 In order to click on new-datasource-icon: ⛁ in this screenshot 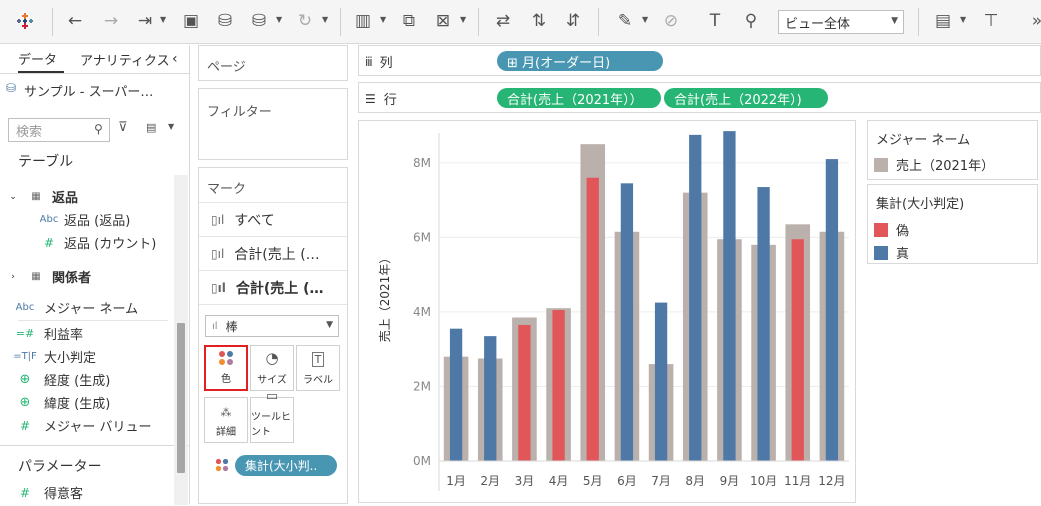, I will do `click(225, 21)`.